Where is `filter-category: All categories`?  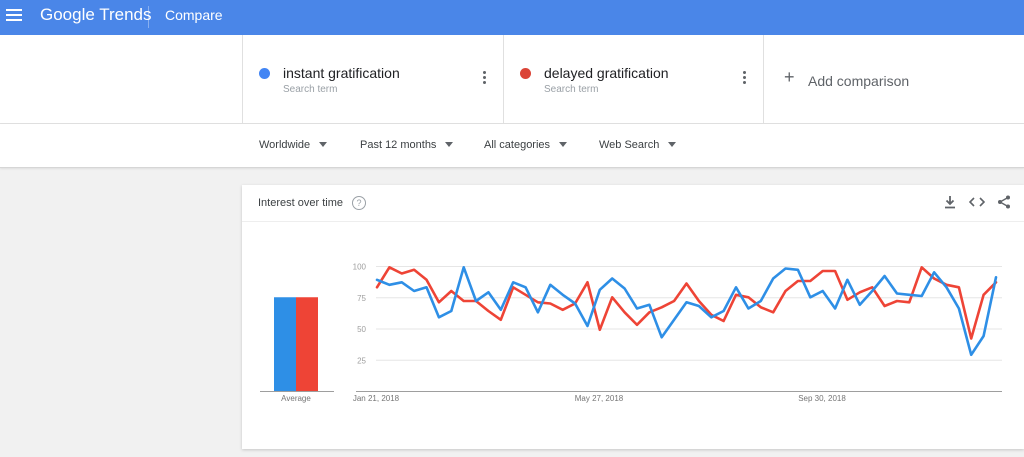 filter-category: All categories is located at coordinates (526, 145).